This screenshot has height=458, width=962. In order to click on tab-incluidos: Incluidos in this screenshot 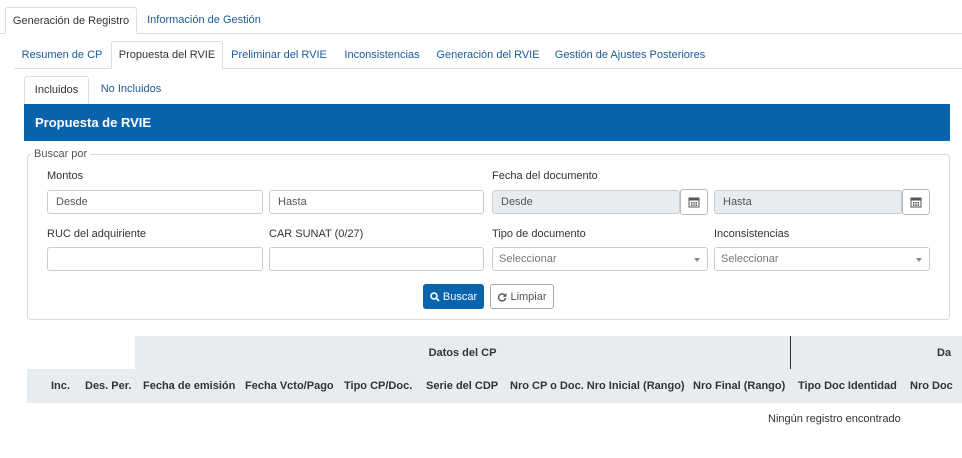, I will do `click(56, 90)`.